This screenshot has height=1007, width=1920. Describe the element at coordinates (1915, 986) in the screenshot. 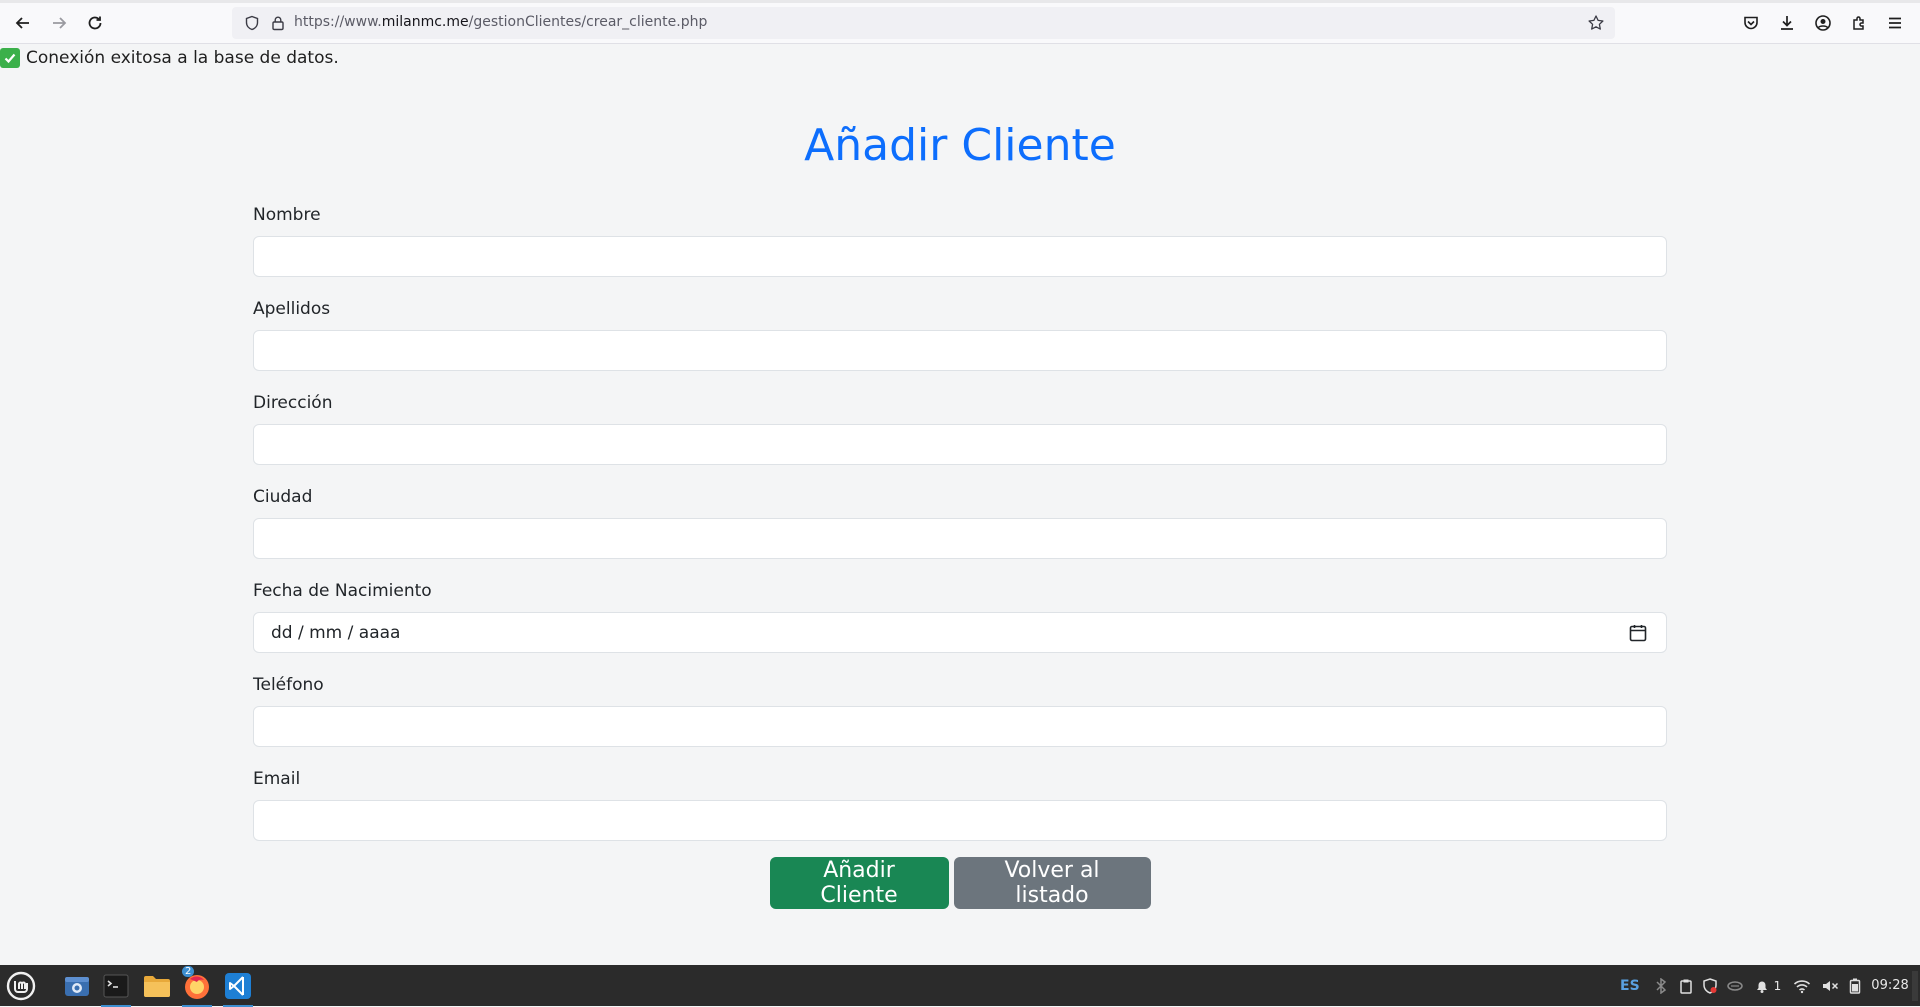

I see `show-desktop-button` at that location.